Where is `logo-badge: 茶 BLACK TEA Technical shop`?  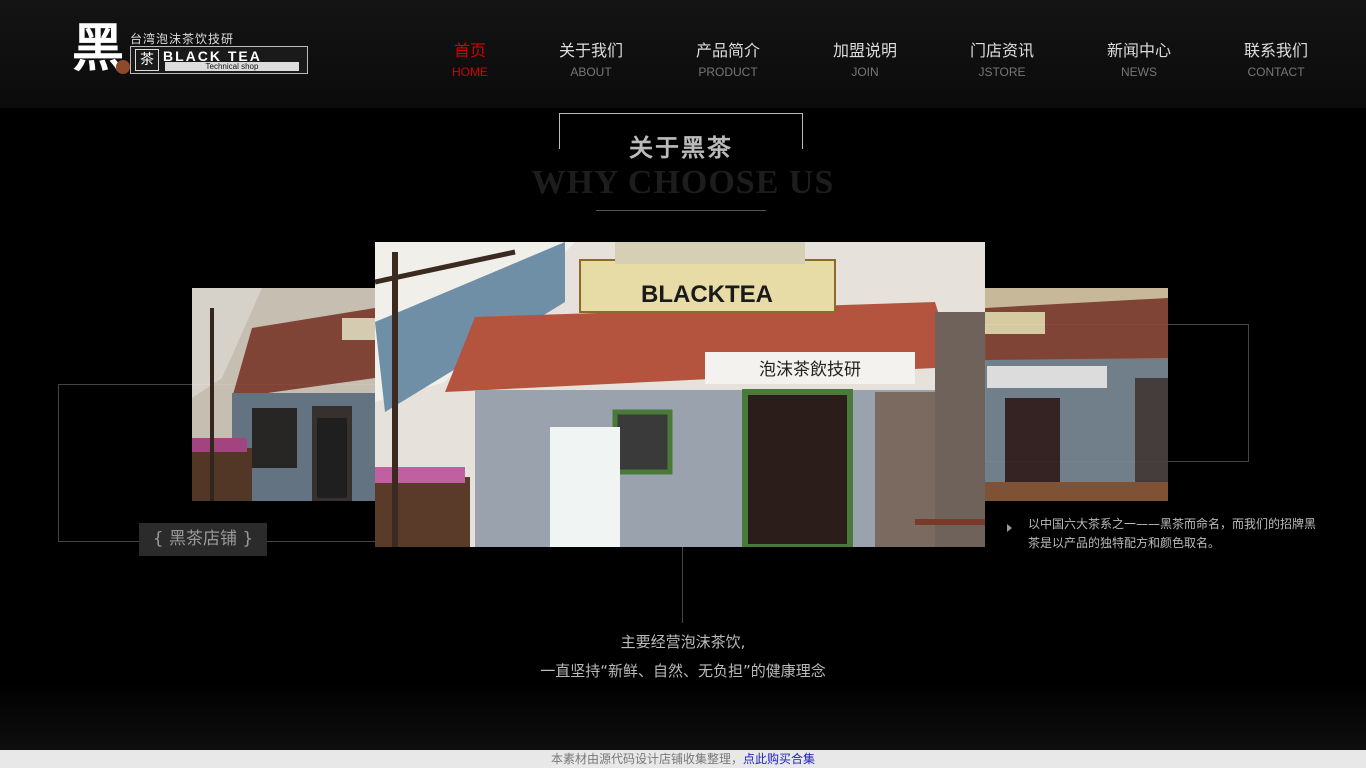
logo-badge: 茶 BLACK TEA Technical shop is located at coordinates (219, 60).